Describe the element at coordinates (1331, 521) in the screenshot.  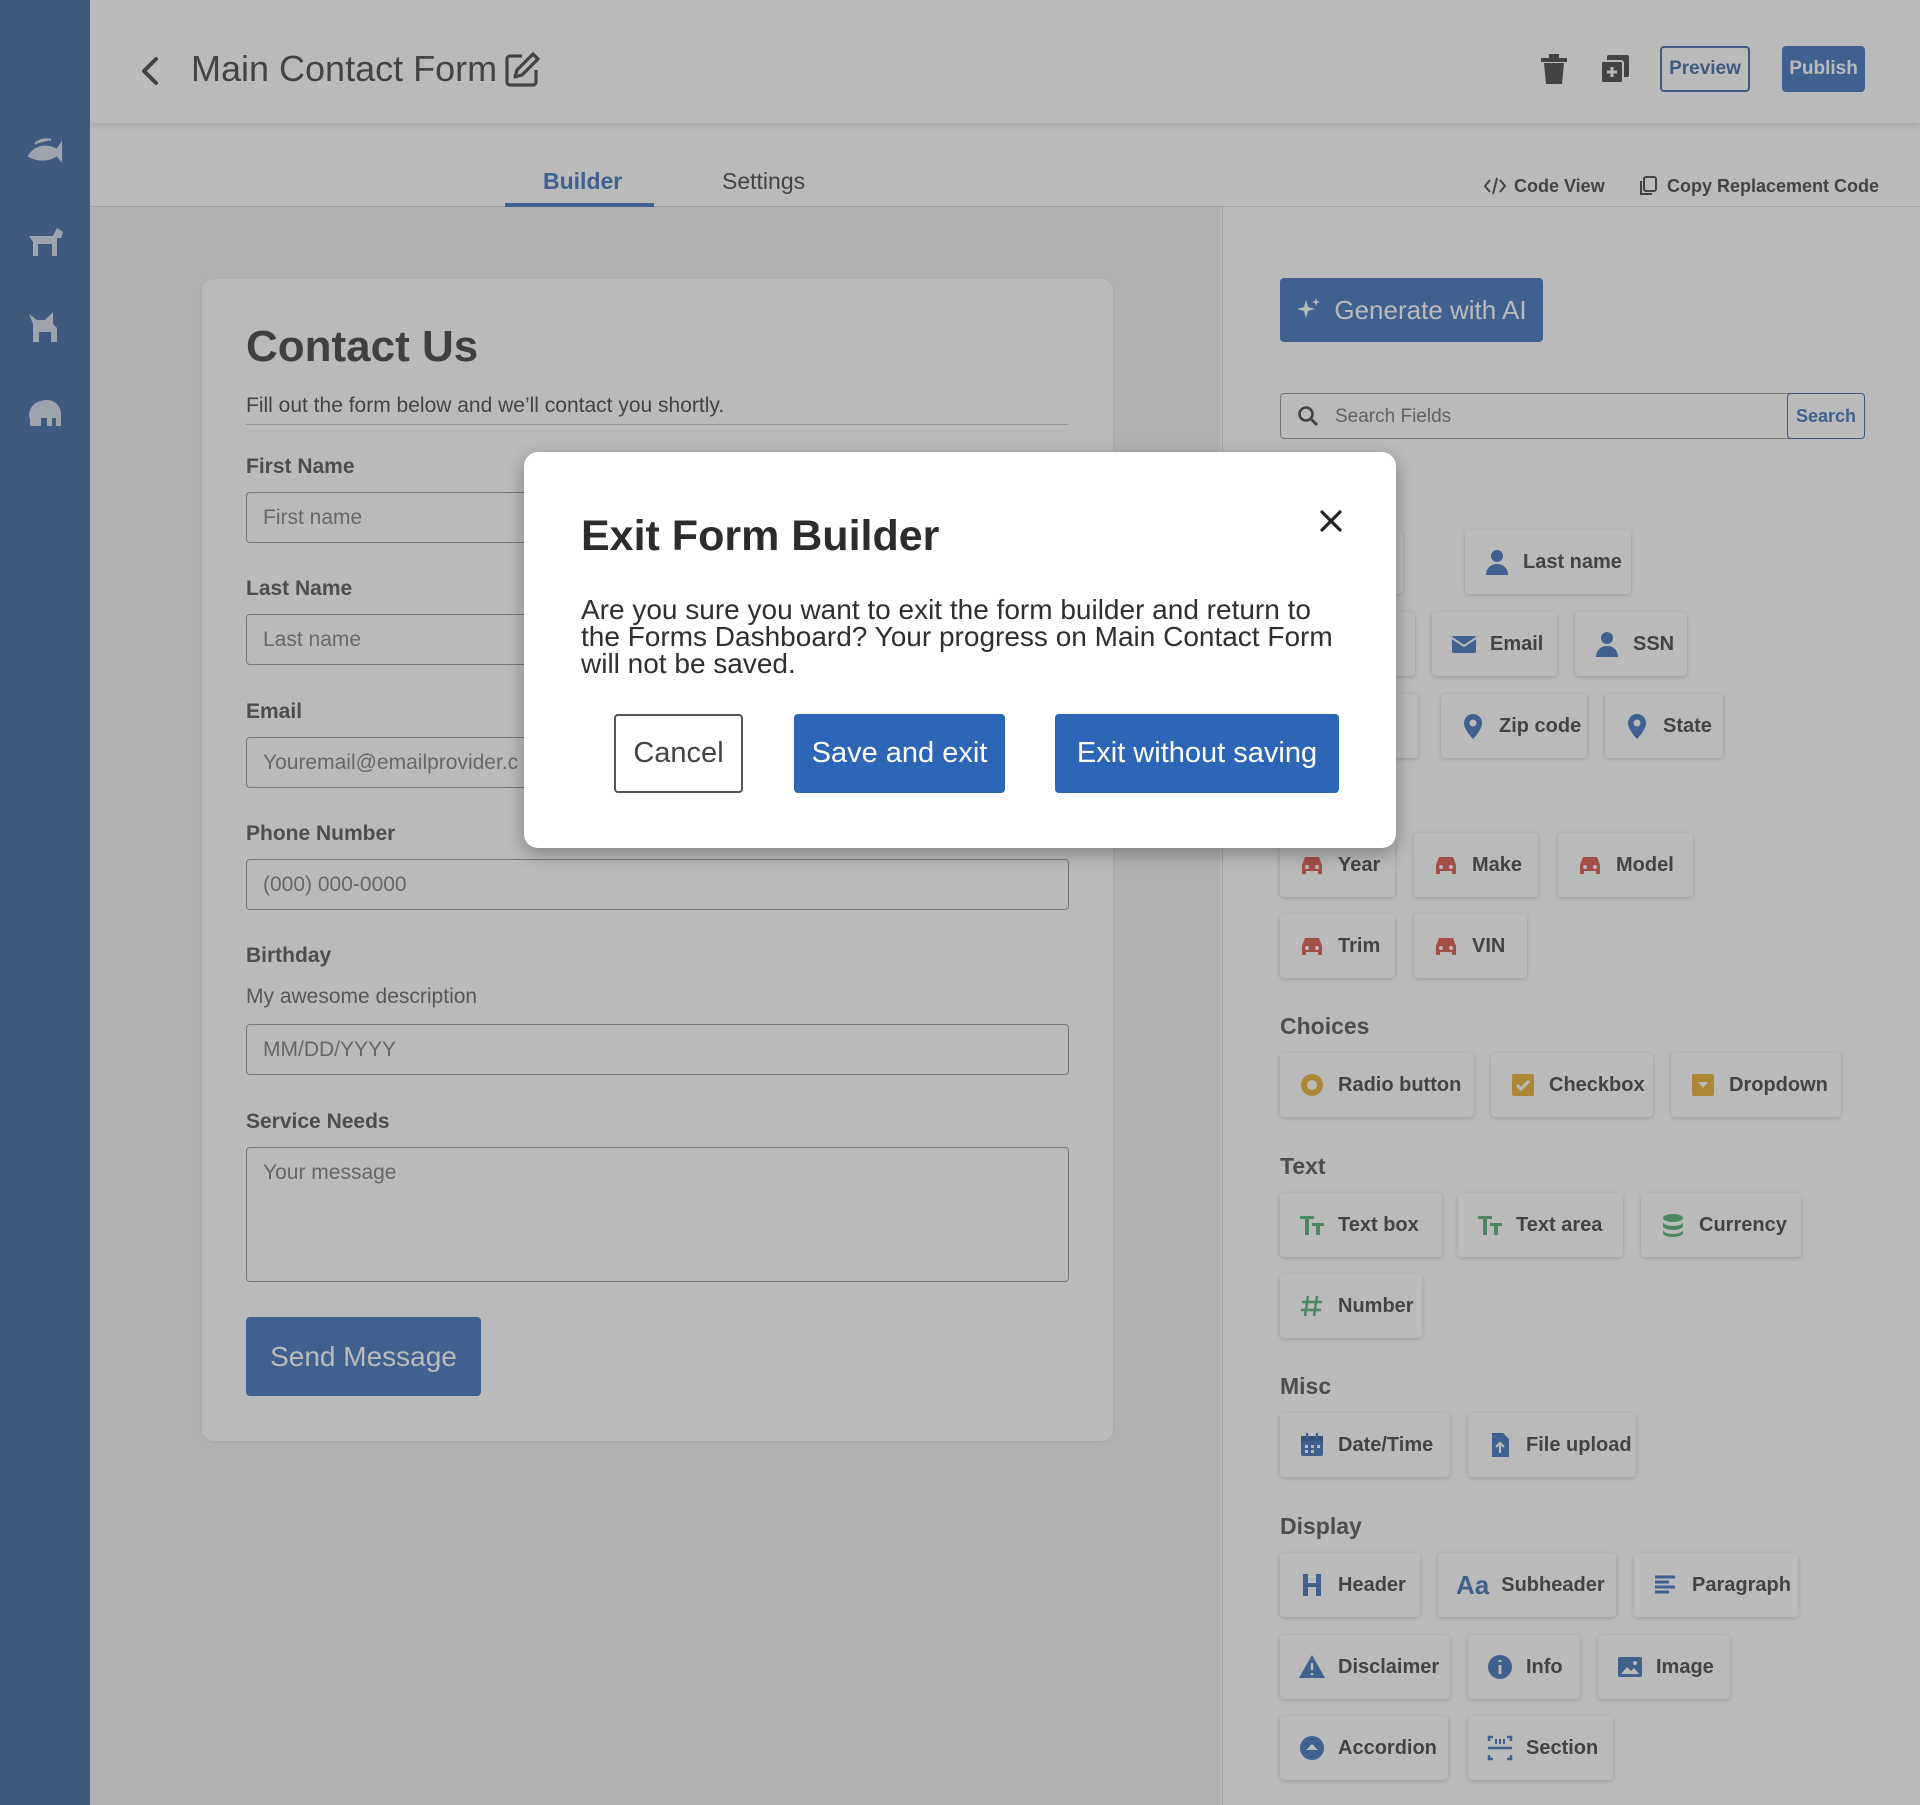
I see `close-icon` at that location.